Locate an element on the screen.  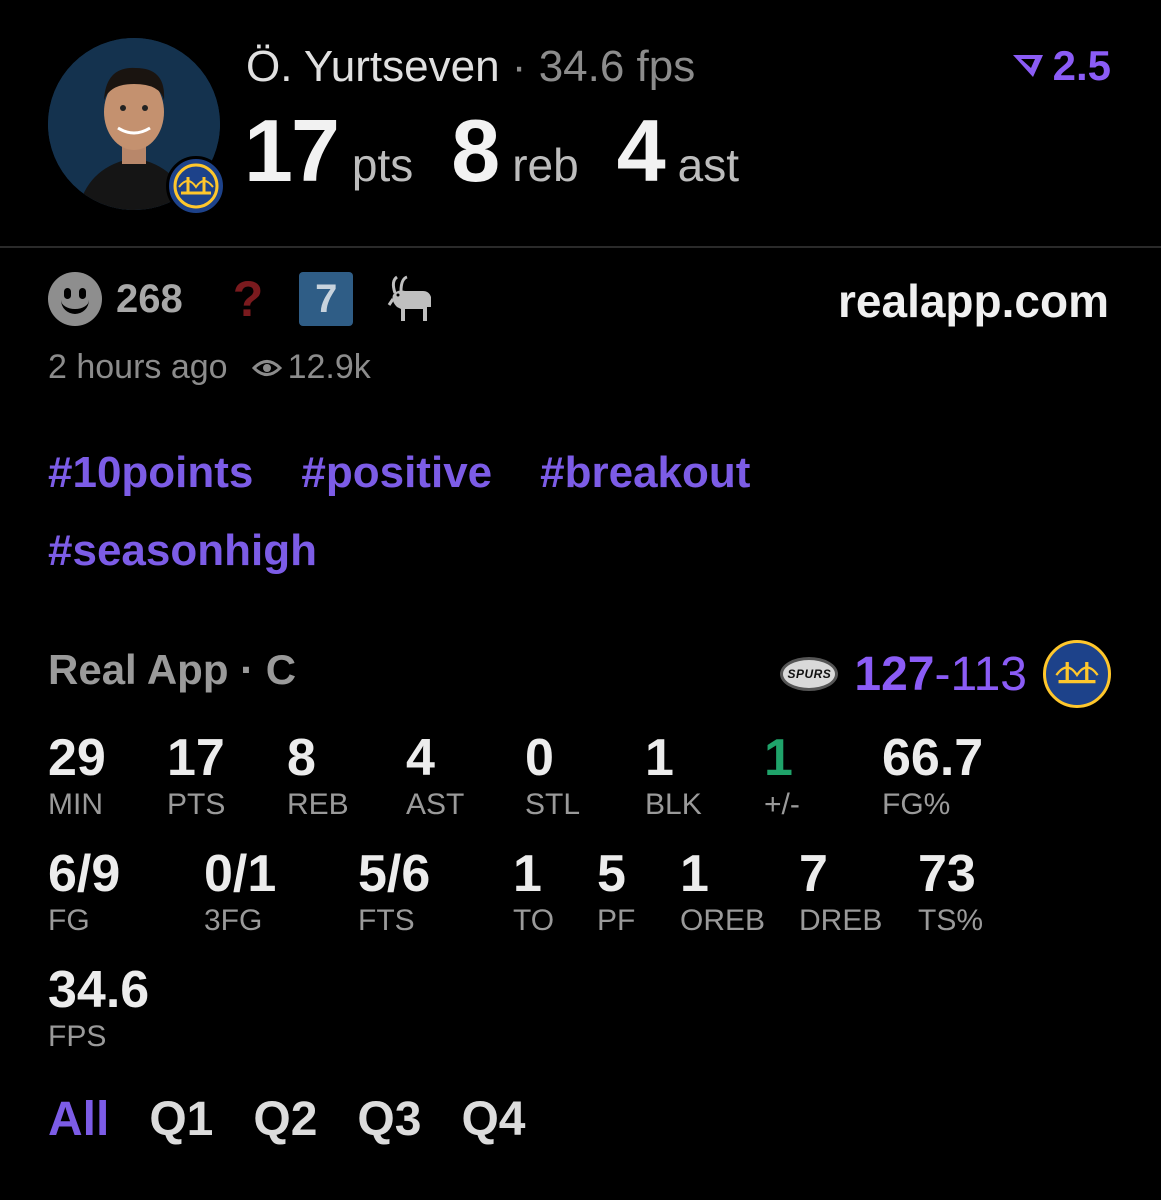
player-name-line: Ö. Yurtseven · 34.6 fps is located at coordinates (470, 67).